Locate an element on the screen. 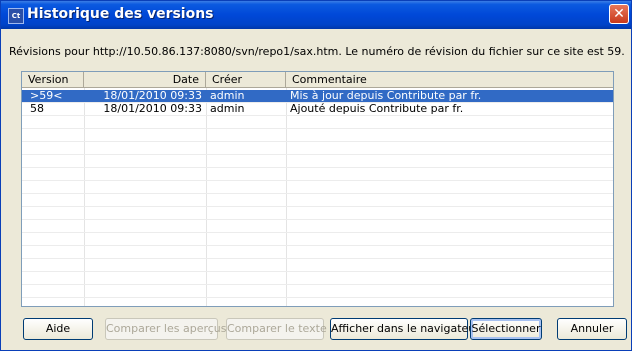  close-icon: ✕ is located at coordinates (619, 14).